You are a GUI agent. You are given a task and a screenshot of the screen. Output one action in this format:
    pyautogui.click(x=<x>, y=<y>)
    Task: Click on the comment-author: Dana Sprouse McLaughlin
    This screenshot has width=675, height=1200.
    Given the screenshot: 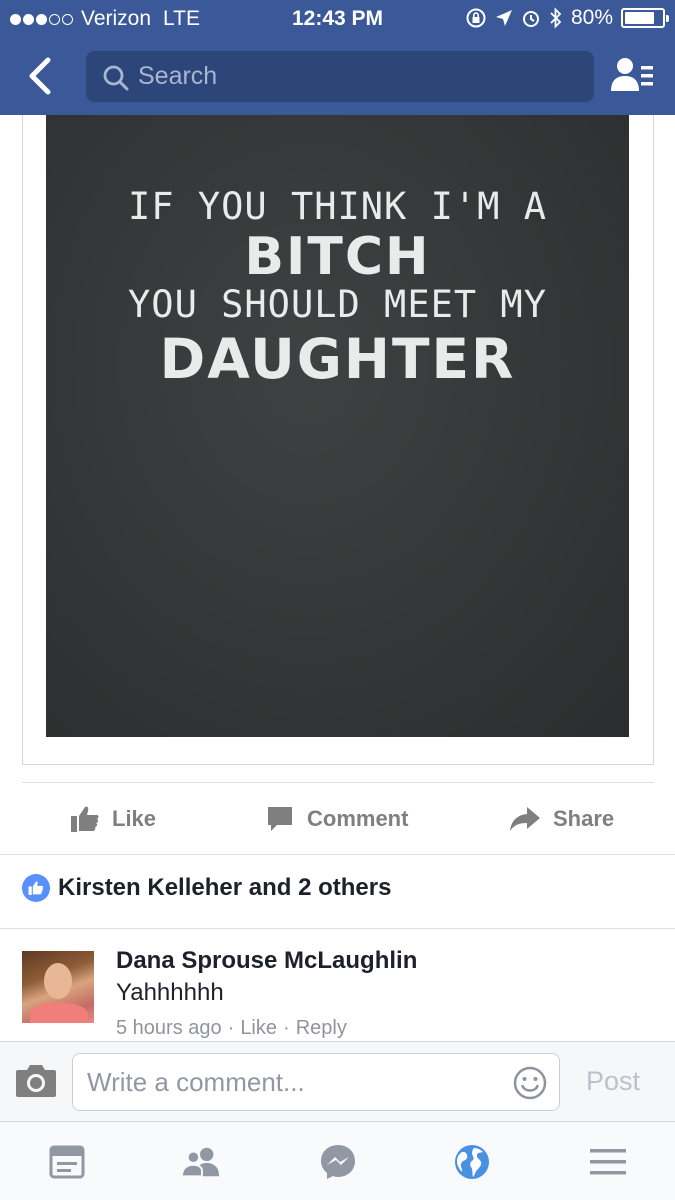 What is the action you would take?
    pyautogui.click(x=266, y=961)
    